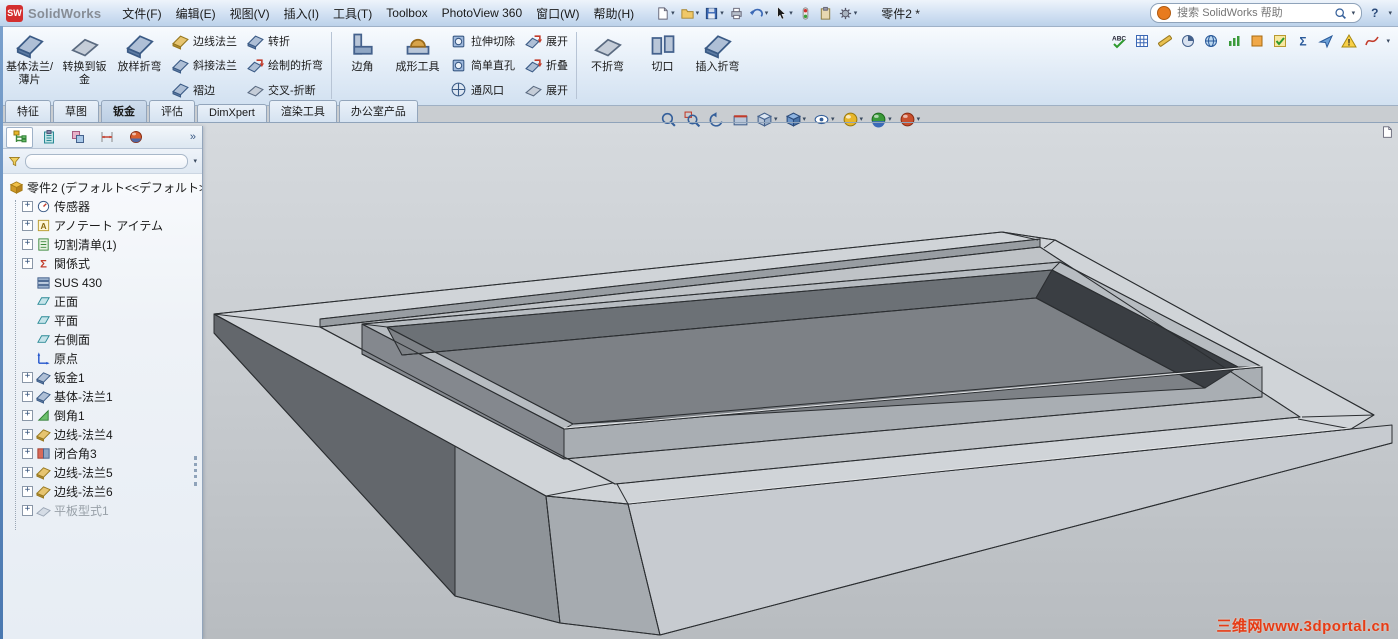 Image resolution: width=1398 pixels, height=639 pixels. I want to click on menu-insert: 插入(I), so click(301, 13).